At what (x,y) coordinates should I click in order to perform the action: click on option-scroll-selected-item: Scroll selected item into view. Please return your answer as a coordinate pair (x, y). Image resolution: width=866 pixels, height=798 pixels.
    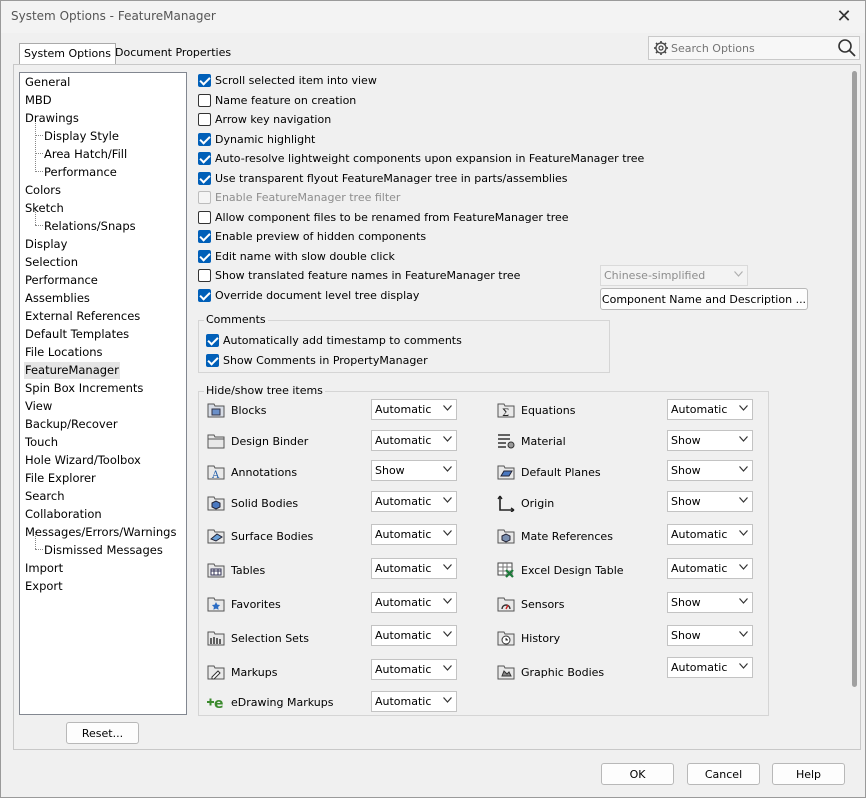
    Looking at the image, I should click on (287, 80).